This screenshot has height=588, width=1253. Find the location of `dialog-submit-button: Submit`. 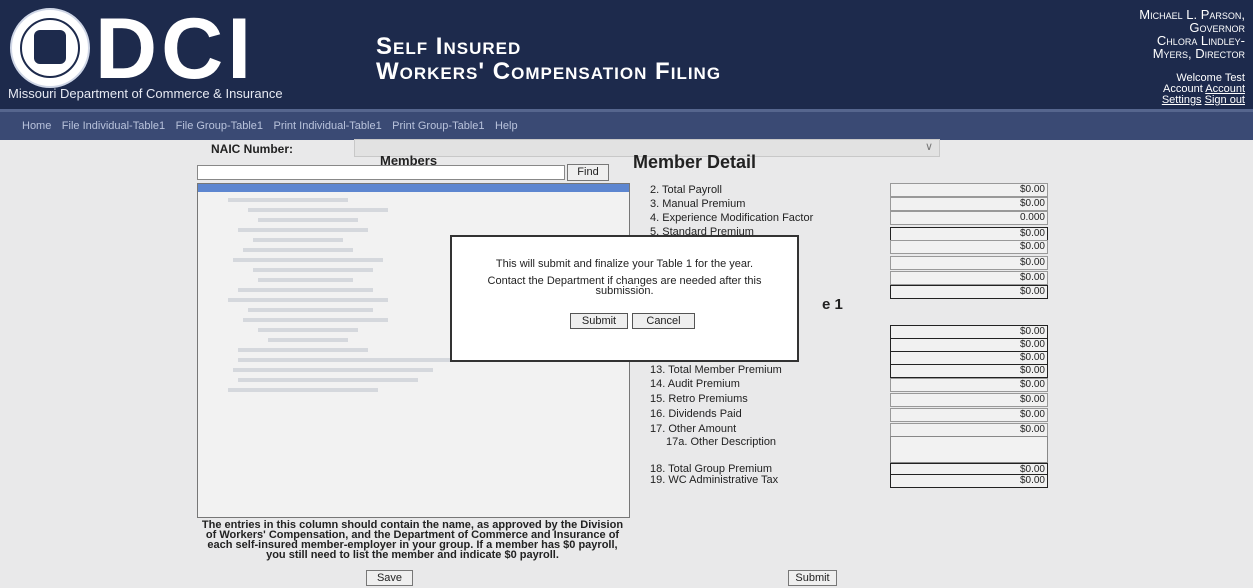

dialog-submit-button: Submit is located at coordinates (599, 321).